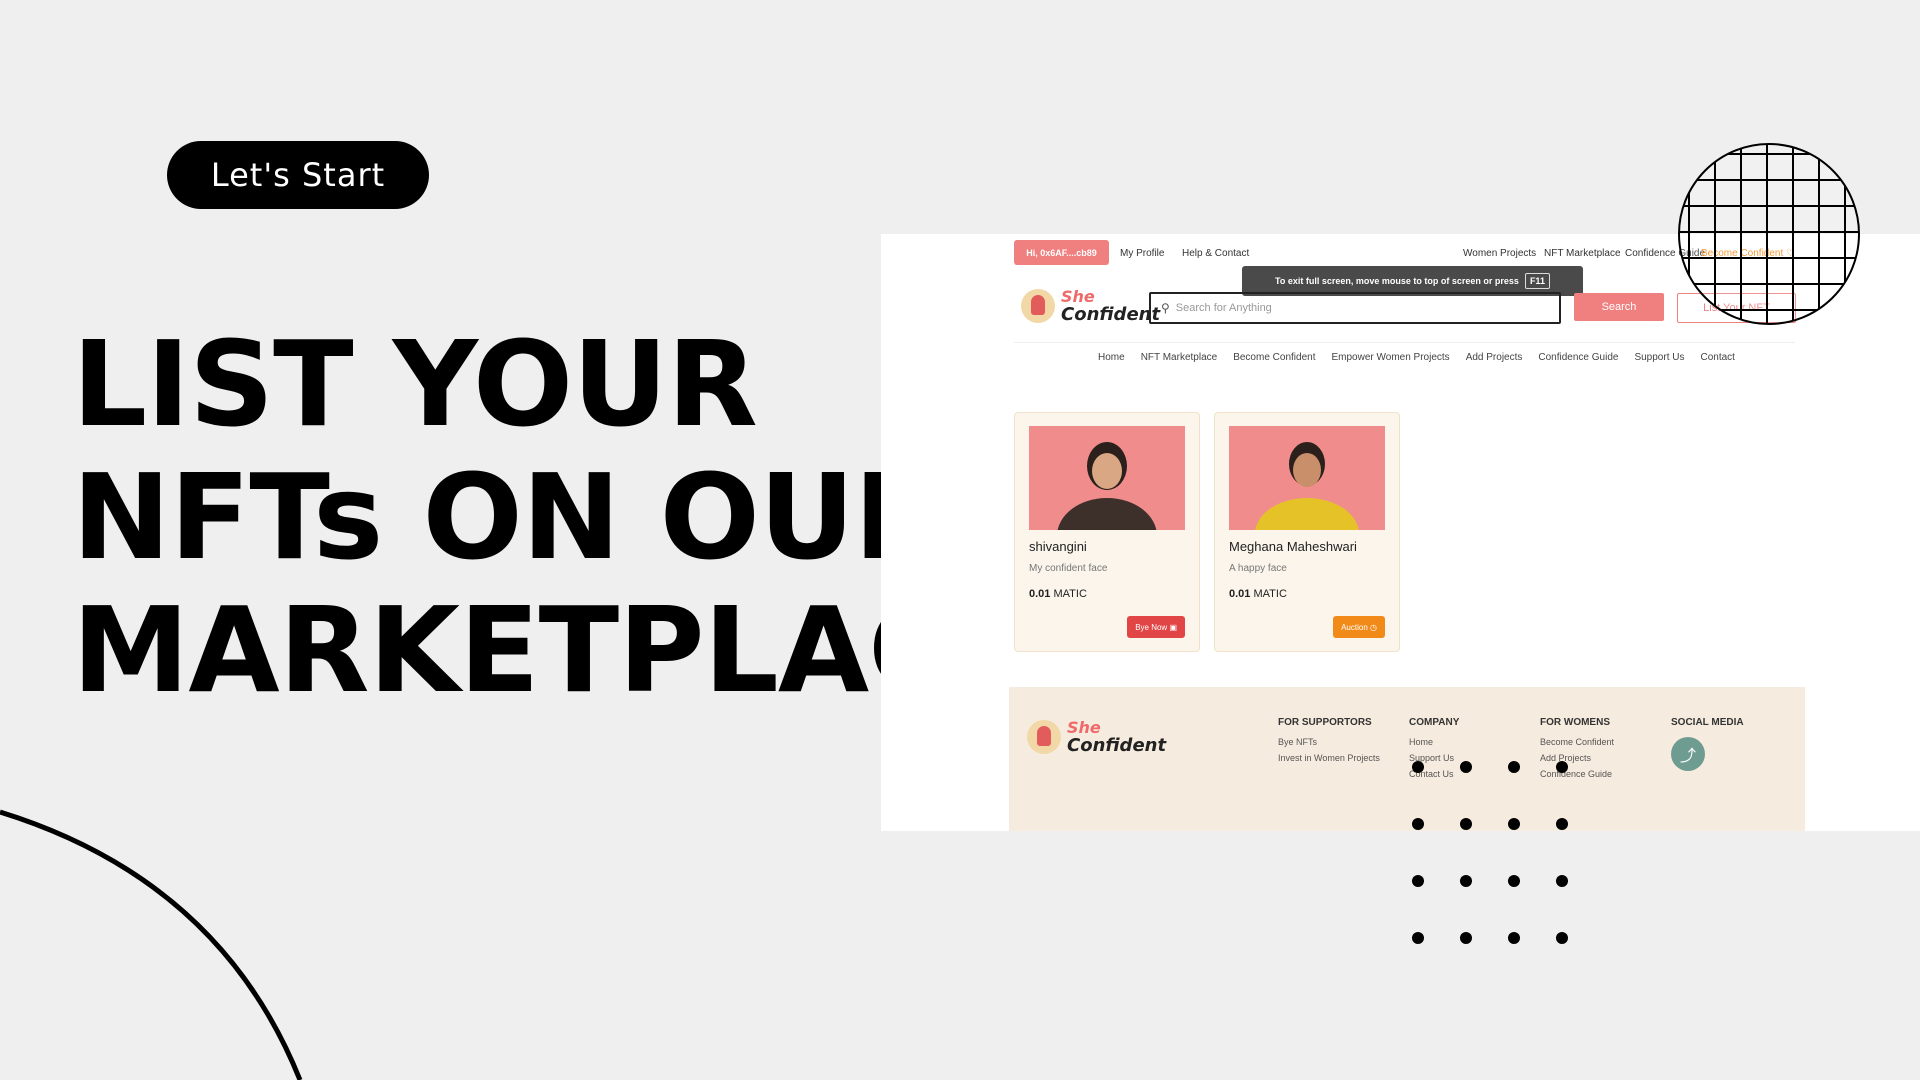  I want to click on search-input: ⚲ Search for Anything, so click(1355, 308).